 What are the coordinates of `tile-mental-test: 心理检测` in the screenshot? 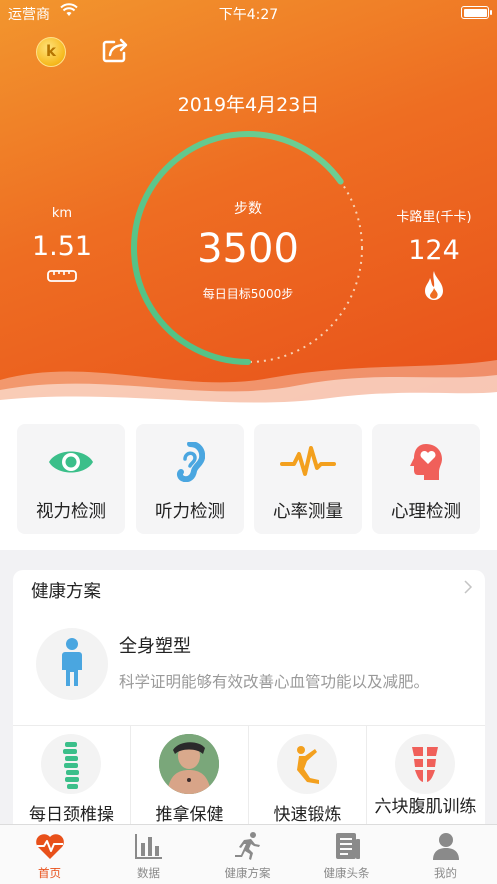 It's located at (426, 479).